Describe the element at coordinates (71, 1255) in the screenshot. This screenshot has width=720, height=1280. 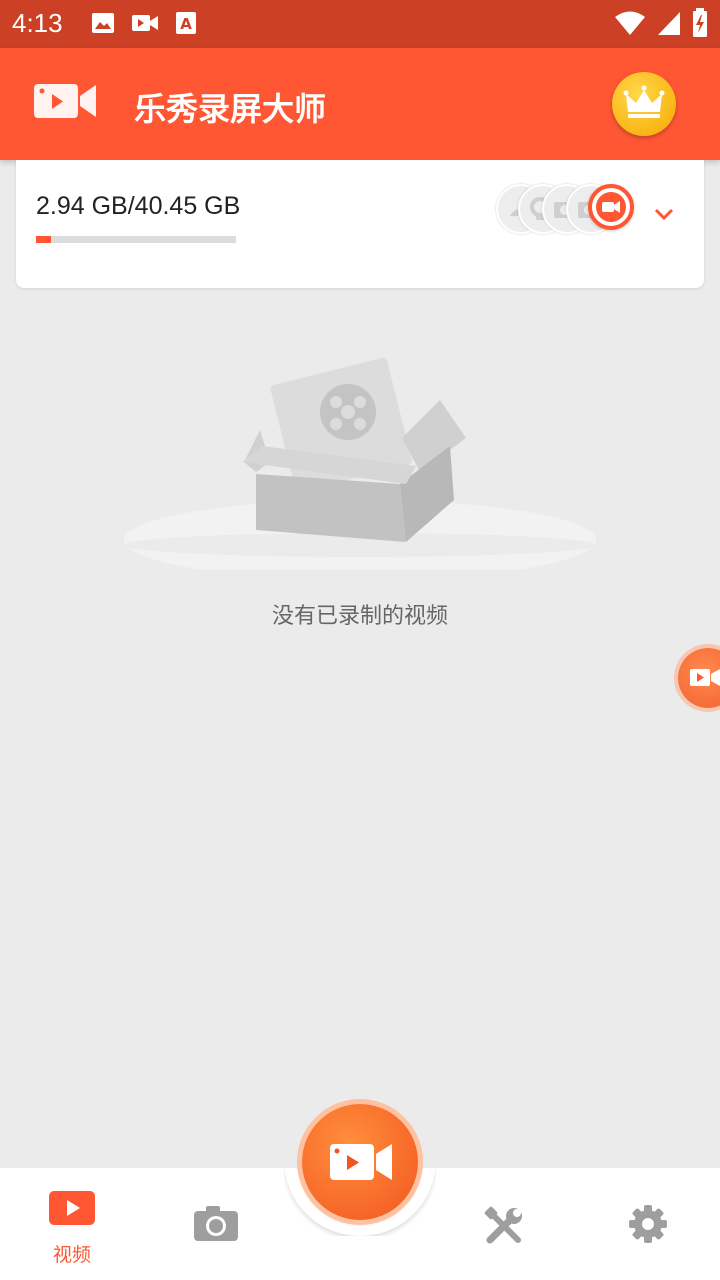
I see `nav-tab-videos-label: 视频` at that location.